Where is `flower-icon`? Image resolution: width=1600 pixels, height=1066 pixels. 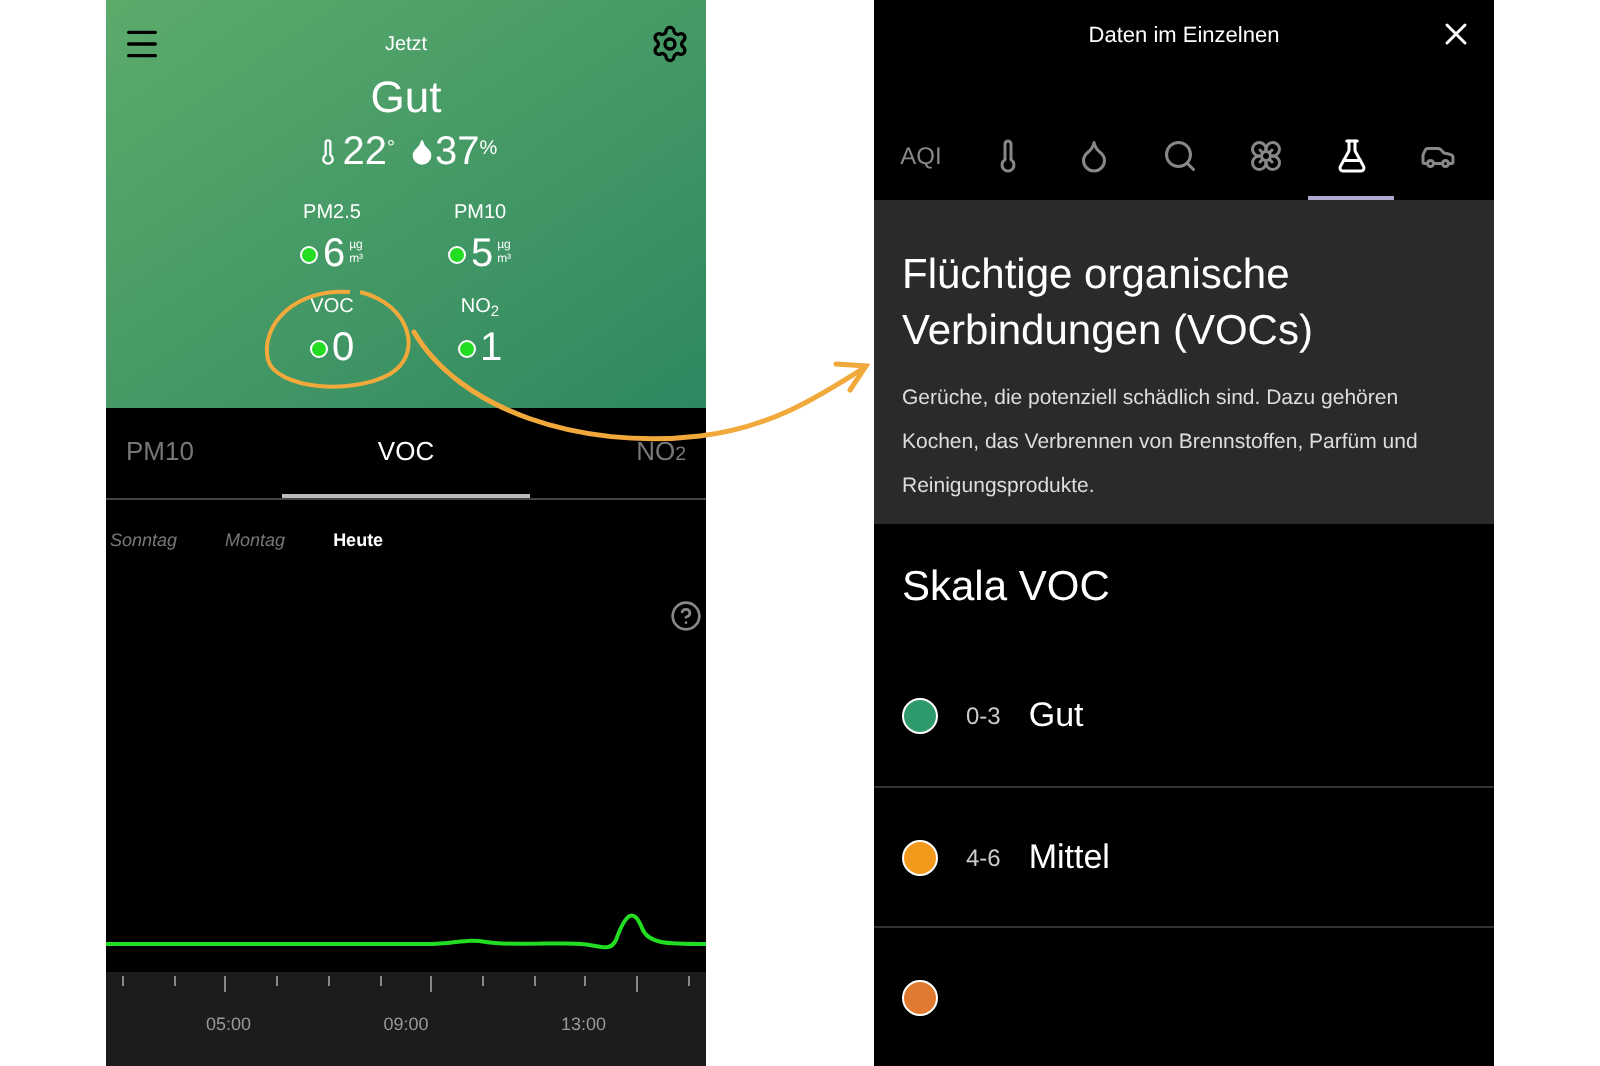
flower-icon is located at coordinates (1265, 155).